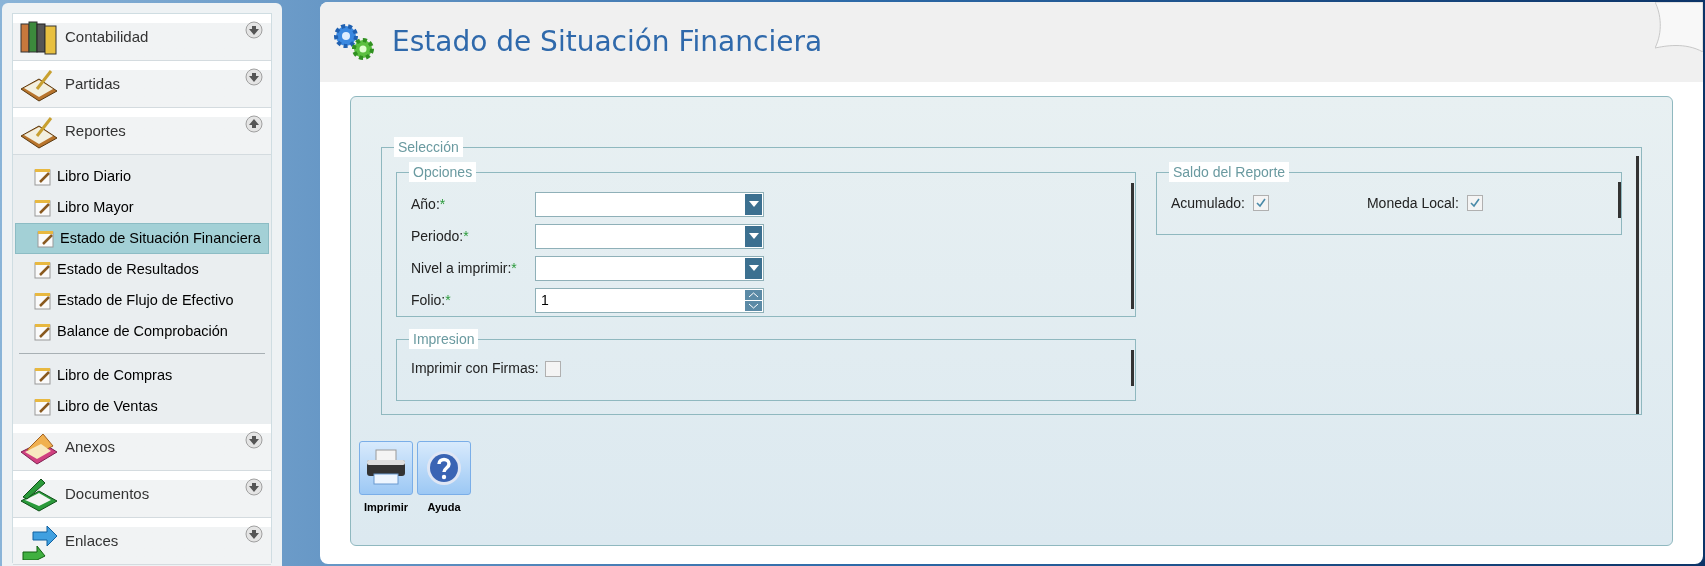  Describe the element at coordinates (142, 238) in the screenshot. I see `sidebar-item: Estado de Situación Financiera` at that location.